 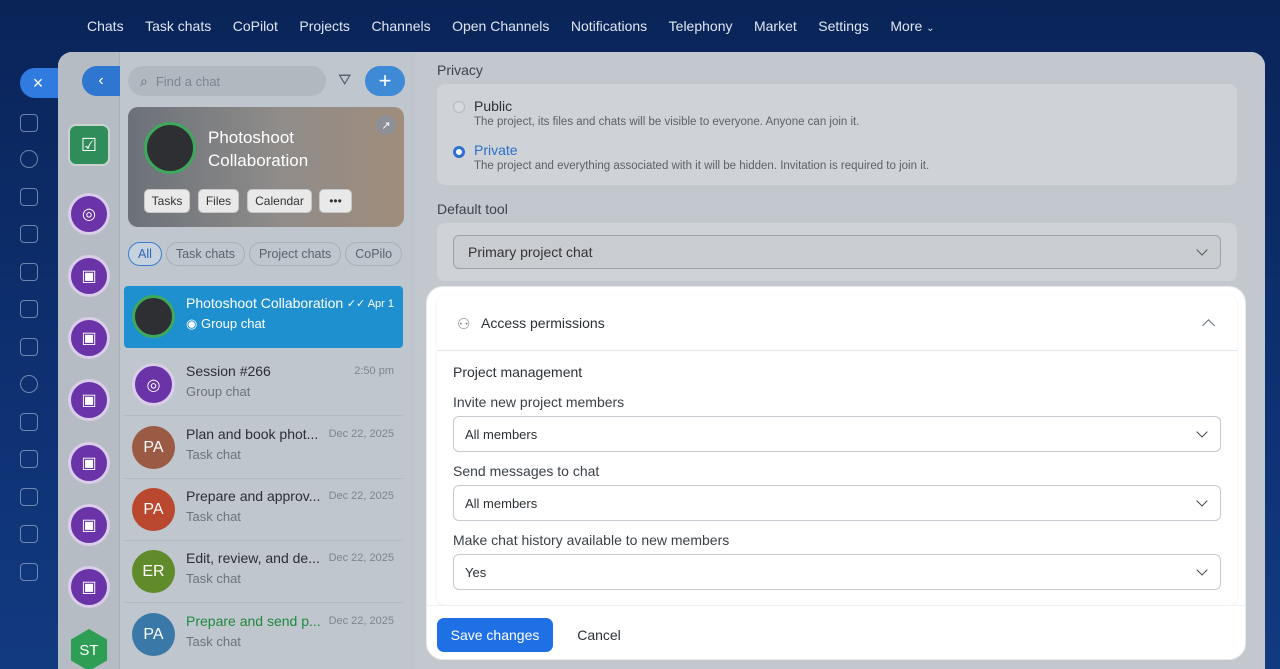 I want to click on filter-project-chats: Project chats, so click(x=295, y=254).